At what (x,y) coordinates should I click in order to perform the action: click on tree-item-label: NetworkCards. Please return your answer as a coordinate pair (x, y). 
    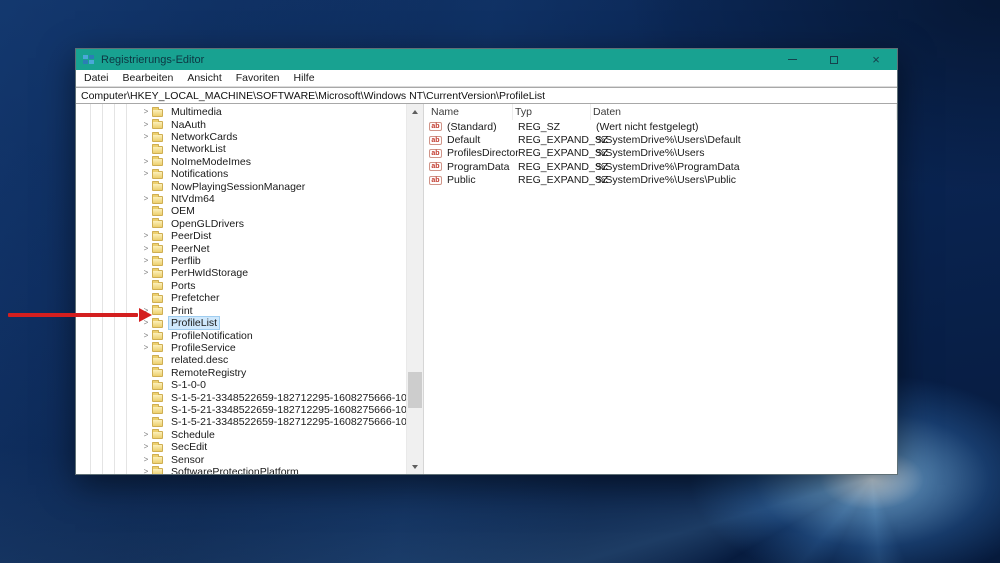
    Looking at the image, I should click on (204, 137).